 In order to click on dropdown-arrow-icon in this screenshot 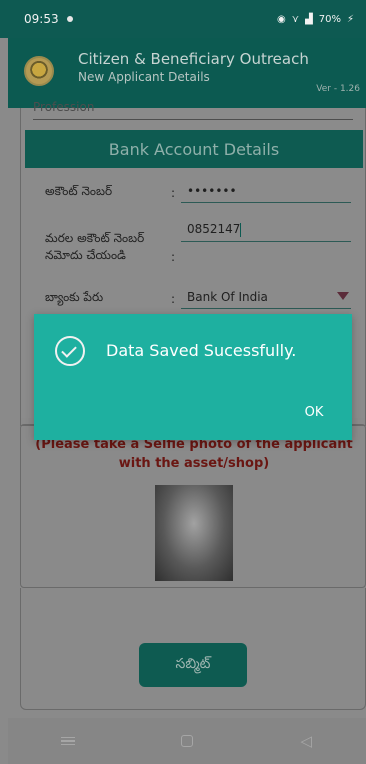, I will do `click(343, 296)`.